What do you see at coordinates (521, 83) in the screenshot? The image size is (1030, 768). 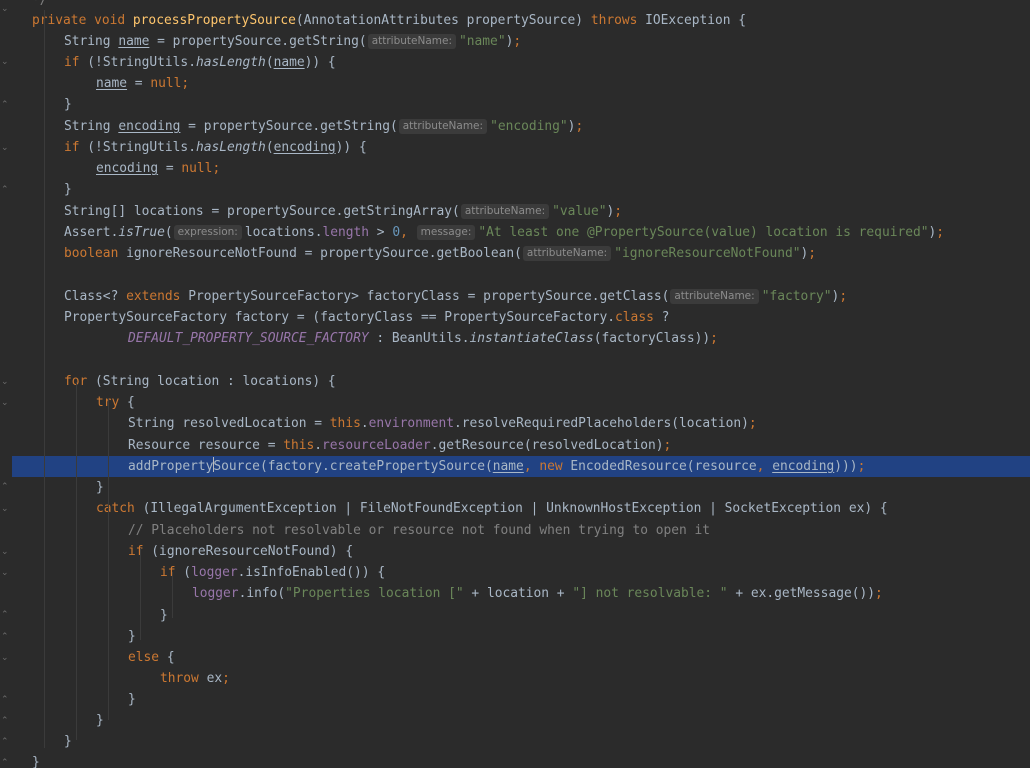 I see `code-line: name = null;` at bounding box center [521, 83].